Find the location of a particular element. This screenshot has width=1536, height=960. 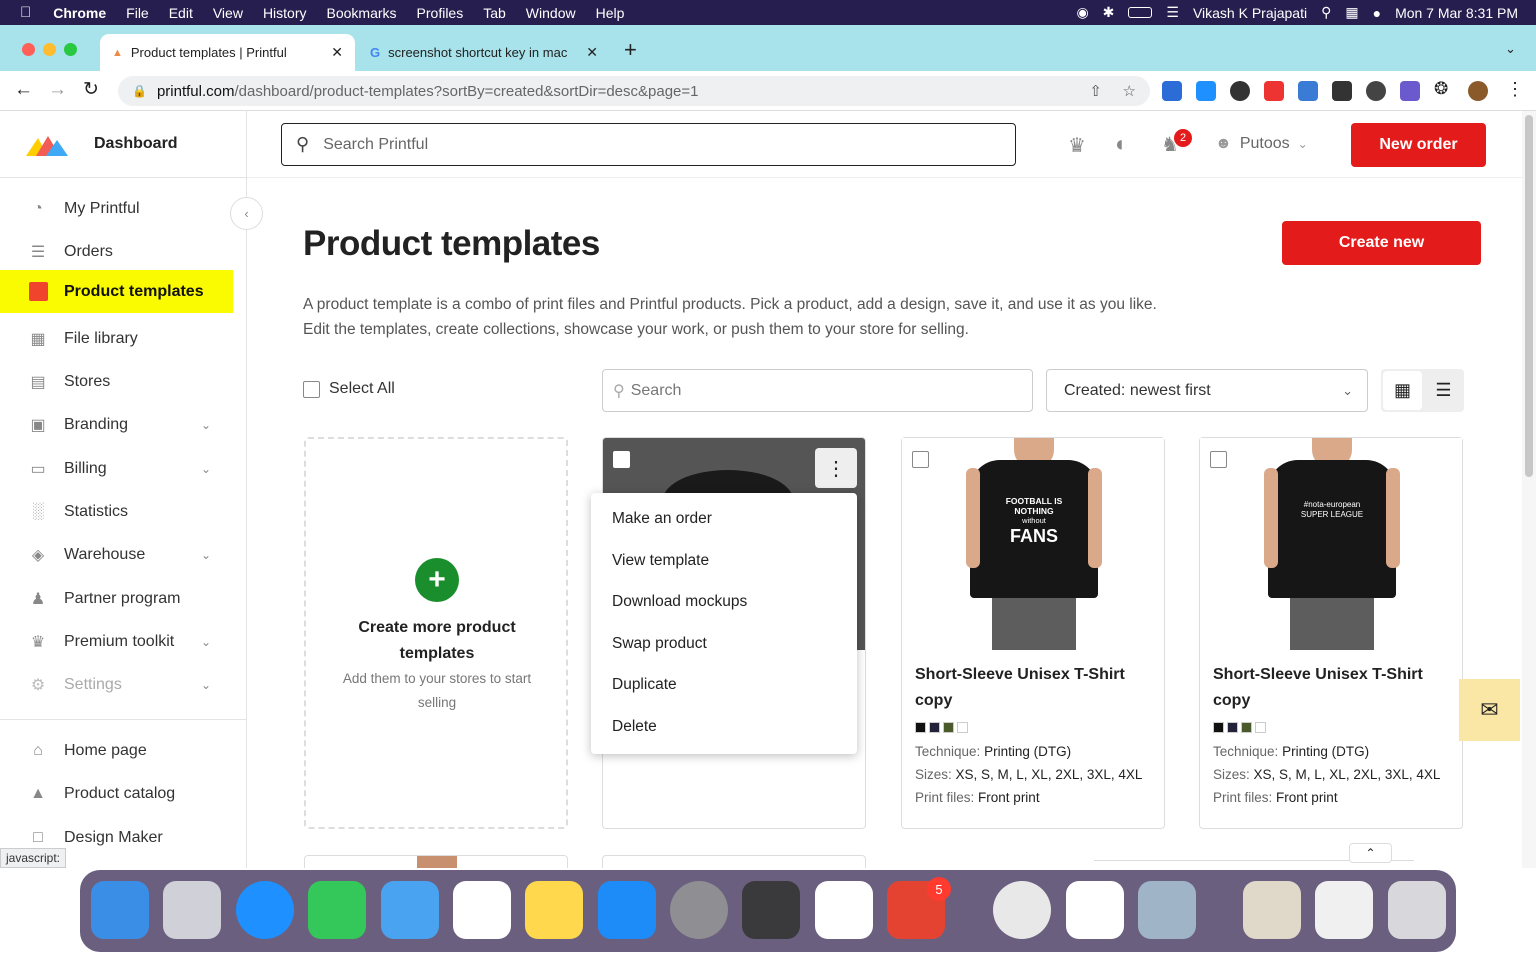

screenshot-icon is located at coordinates (771, 910).